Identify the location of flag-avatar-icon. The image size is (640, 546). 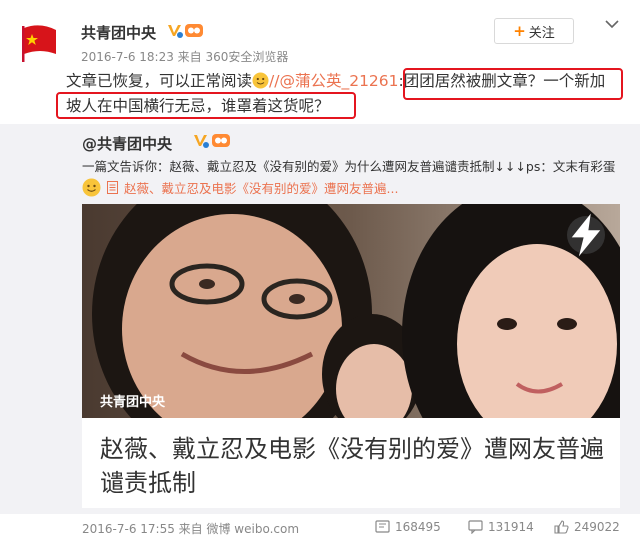
(40, 44).